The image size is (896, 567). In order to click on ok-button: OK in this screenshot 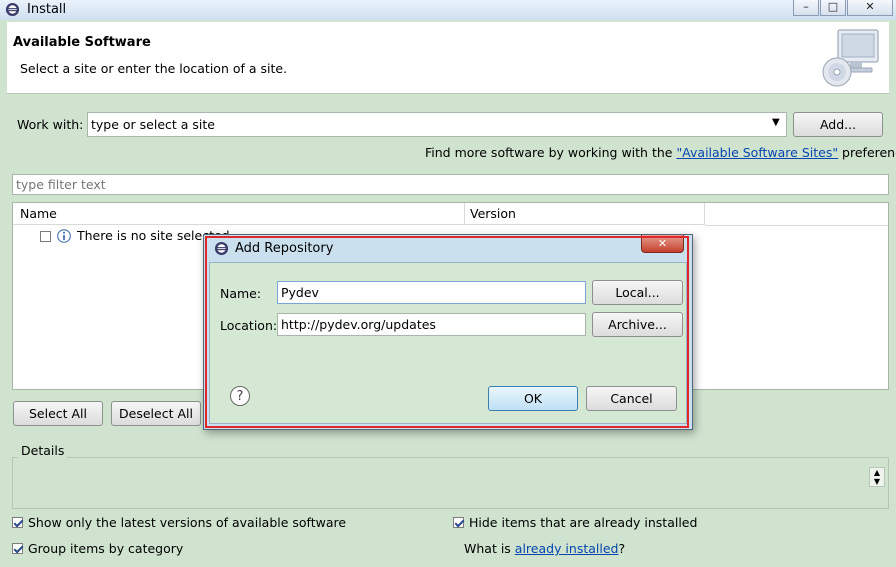, I will do `click(533, 398)`.